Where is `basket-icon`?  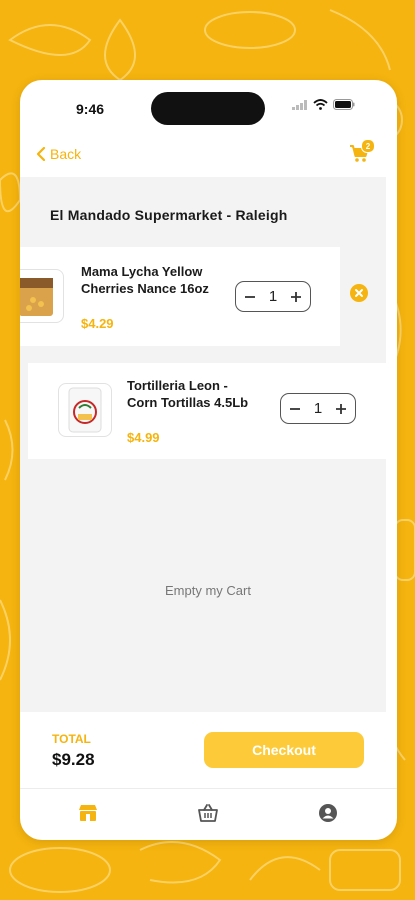 basket-icon is located at coordinates (208, 813).